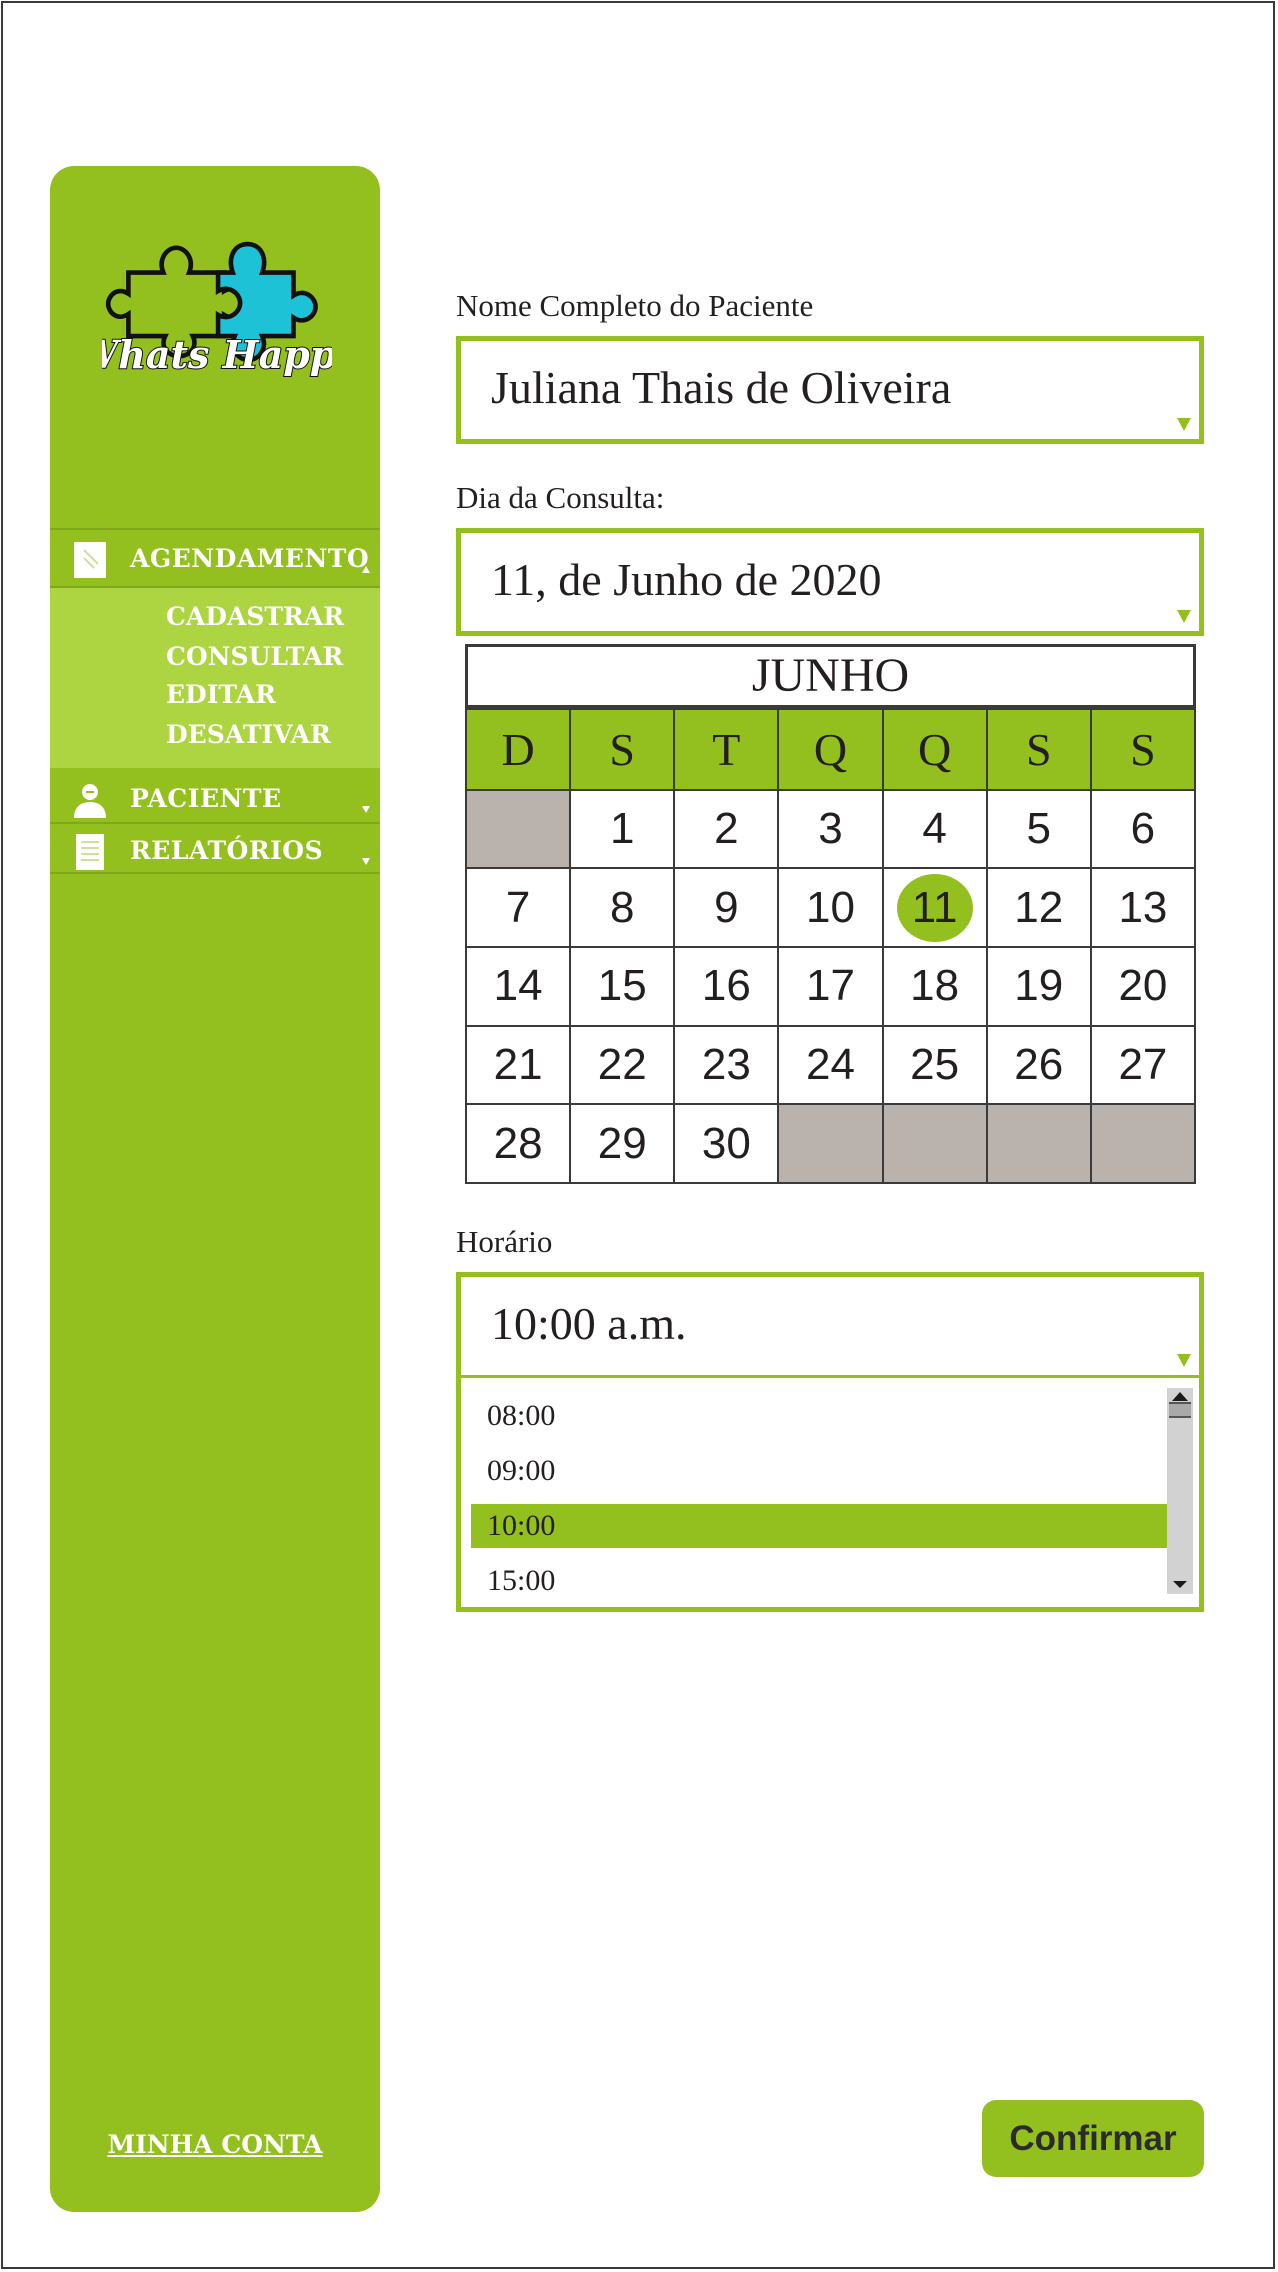 This screenshot has height=2272, width=1278. I want to click on calendar-day: 12, so click(1038, 907).